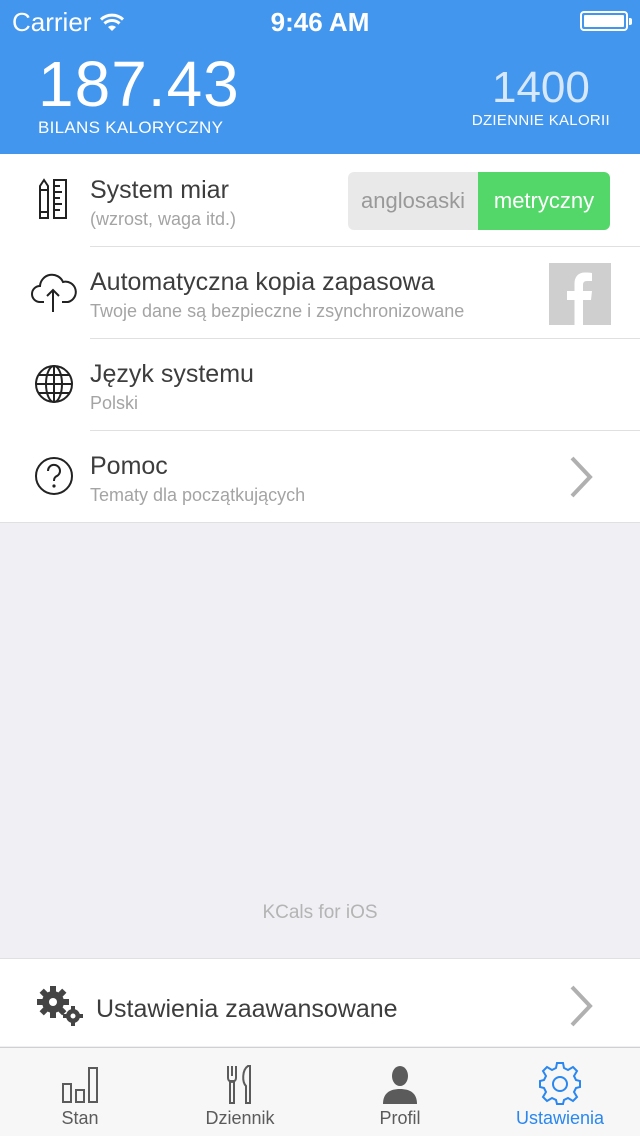  Describe the element at coordinates (131, 127) in the screenshot. I see `balance-label: BILANS KALORYCZNY` at that location.